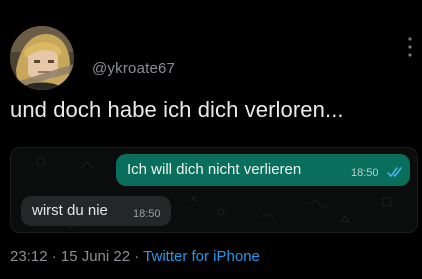 Image resolution: width=422 pixels, height=279 pixels. Describe the element at coordinates (201, 256) in the screenshot. I see `tweet-source-link: Twitter for iPhone` at that location.